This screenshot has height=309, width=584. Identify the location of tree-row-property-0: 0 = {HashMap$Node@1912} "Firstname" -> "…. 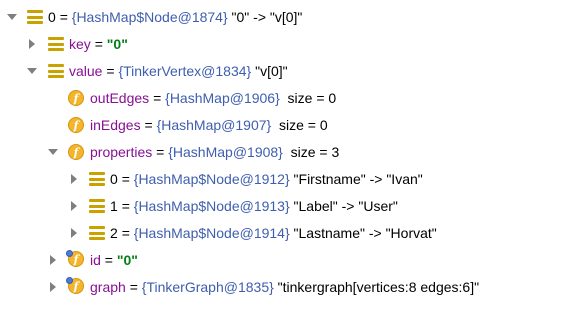
(292, 179).